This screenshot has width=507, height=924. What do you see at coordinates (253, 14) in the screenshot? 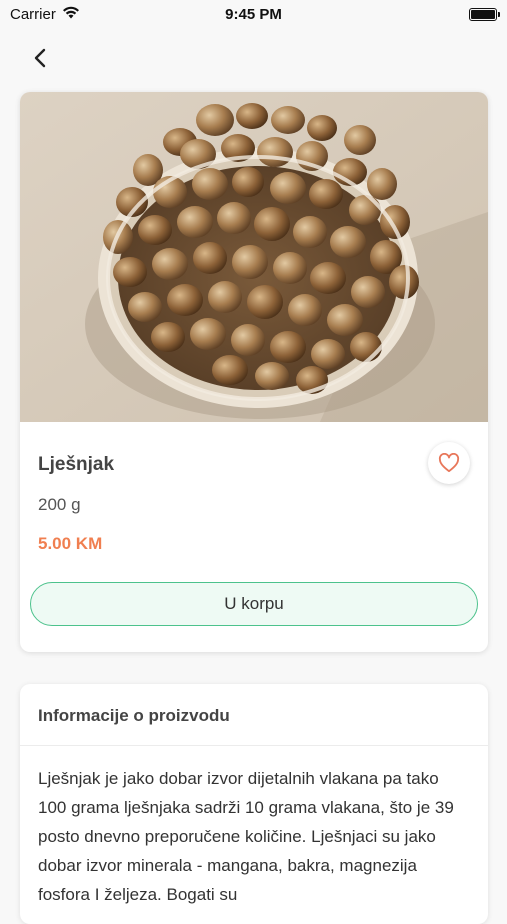
I see `status-bar: Carrier 9:45 PM` at bounding box center [253, 14].